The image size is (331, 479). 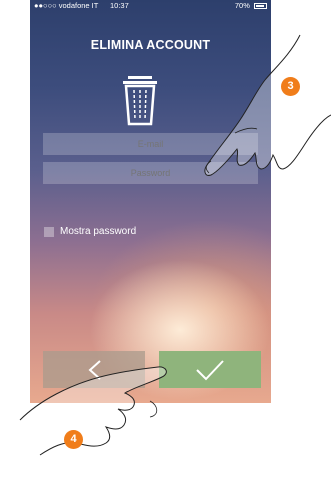 I want to click on battery-status: 70%, so click(x=251, y=6).